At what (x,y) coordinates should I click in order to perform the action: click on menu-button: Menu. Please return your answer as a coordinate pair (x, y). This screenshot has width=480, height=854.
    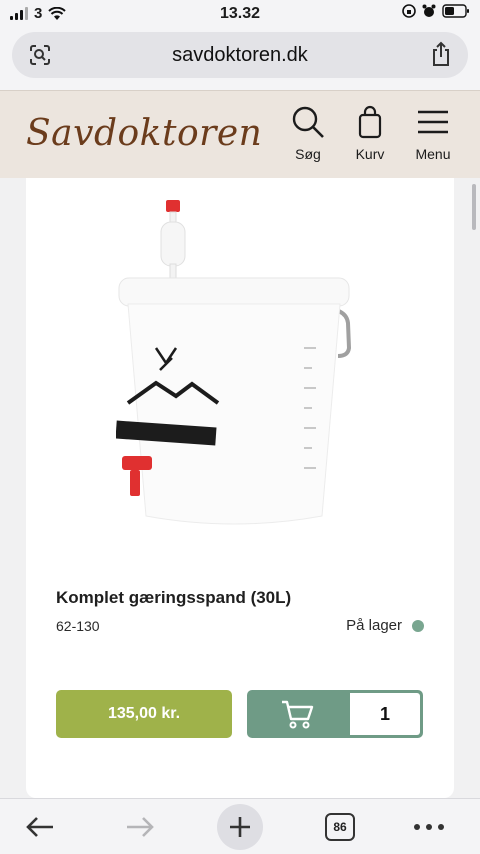
    Looking at the image, I should click on (433, 133).